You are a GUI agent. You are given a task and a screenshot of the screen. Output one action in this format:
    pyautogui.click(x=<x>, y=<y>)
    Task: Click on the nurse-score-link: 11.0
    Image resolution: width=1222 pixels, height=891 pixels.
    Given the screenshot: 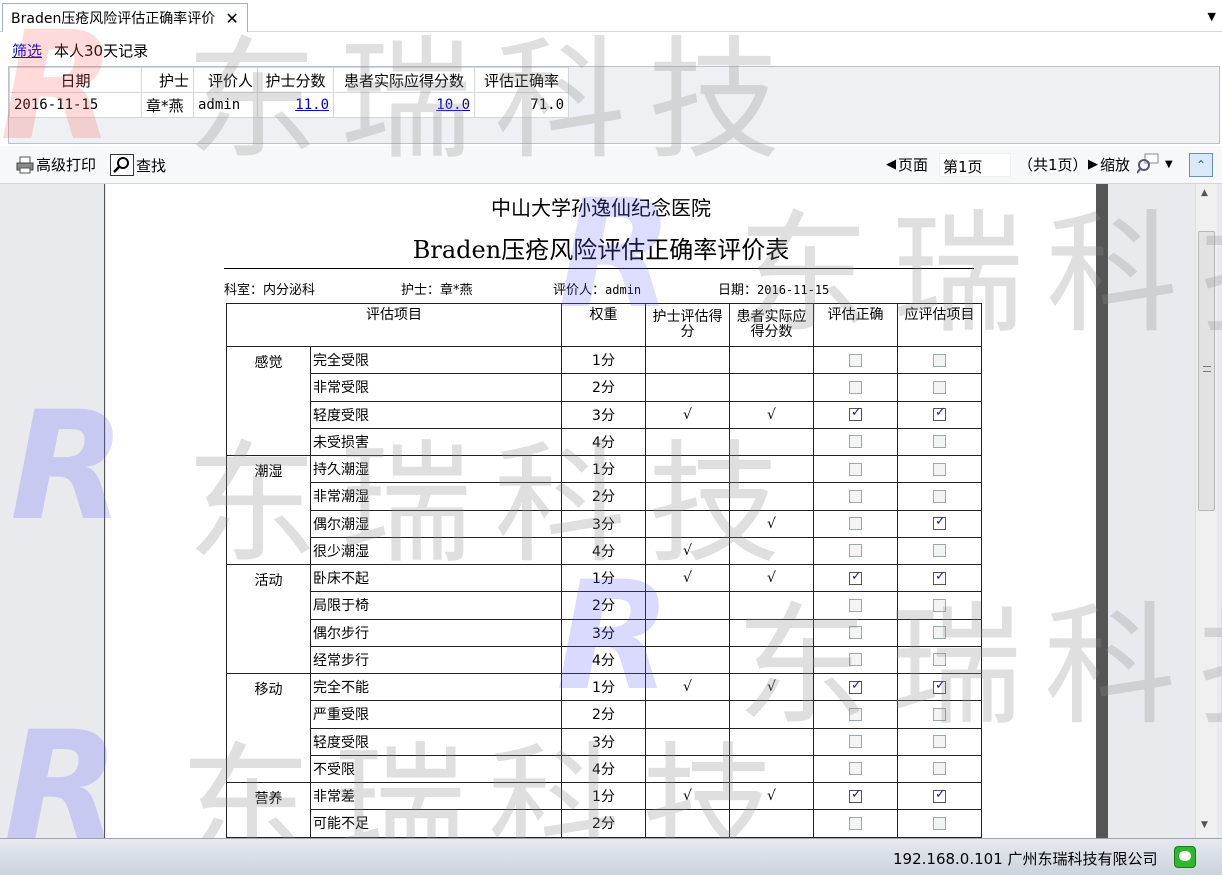 What is the action you would take?
    pyautogui.click(x=312, y=105)
    